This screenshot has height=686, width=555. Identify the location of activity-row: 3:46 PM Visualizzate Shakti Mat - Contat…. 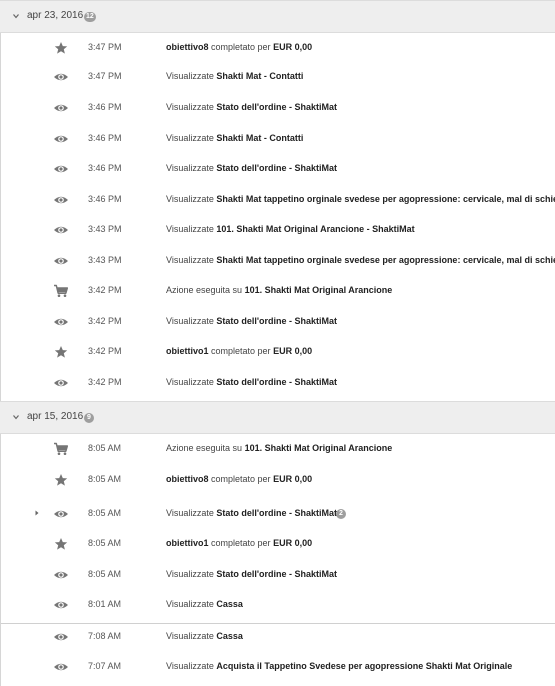
(278, 139).